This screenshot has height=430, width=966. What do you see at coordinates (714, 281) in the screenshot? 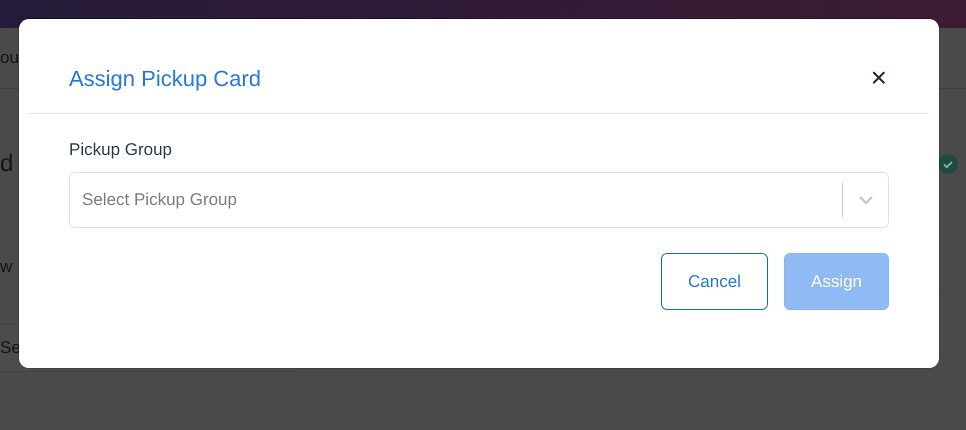
I see `cancel-button: Cancel` at bounding box center [714, 281].